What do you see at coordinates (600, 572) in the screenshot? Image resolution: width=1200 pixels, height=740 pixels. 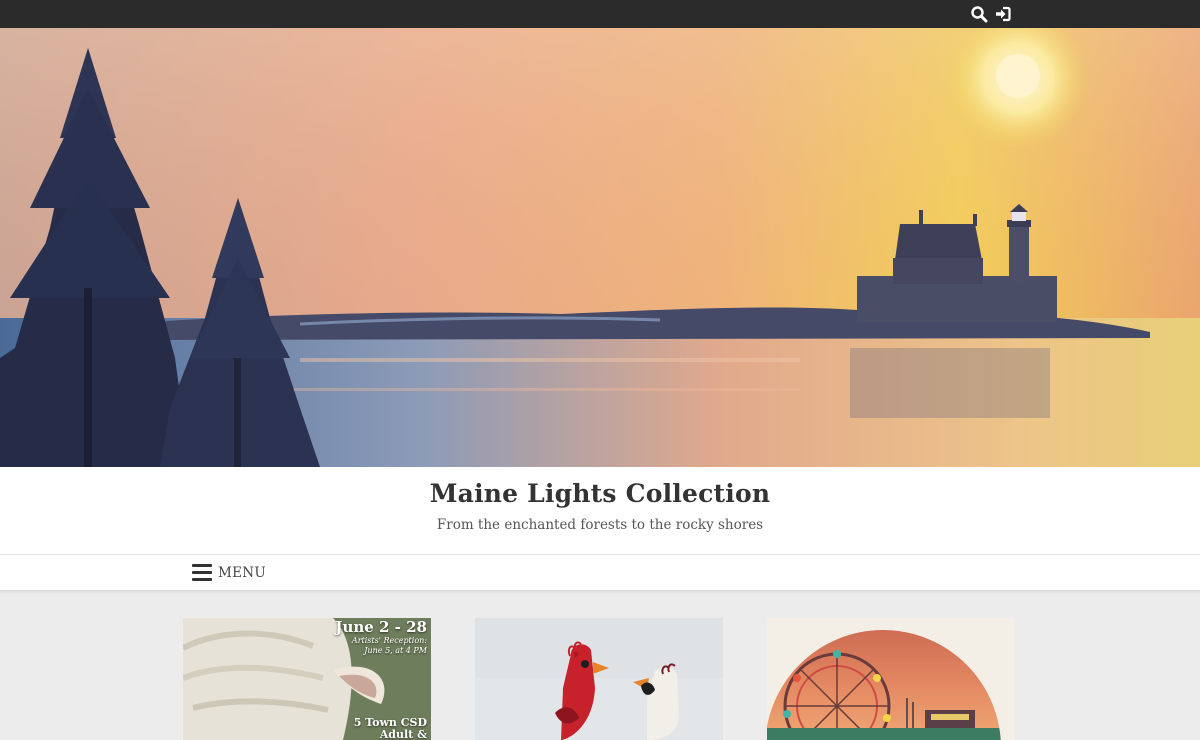 I see `primary-navigation: MENU` at bounding box center [600, 572].